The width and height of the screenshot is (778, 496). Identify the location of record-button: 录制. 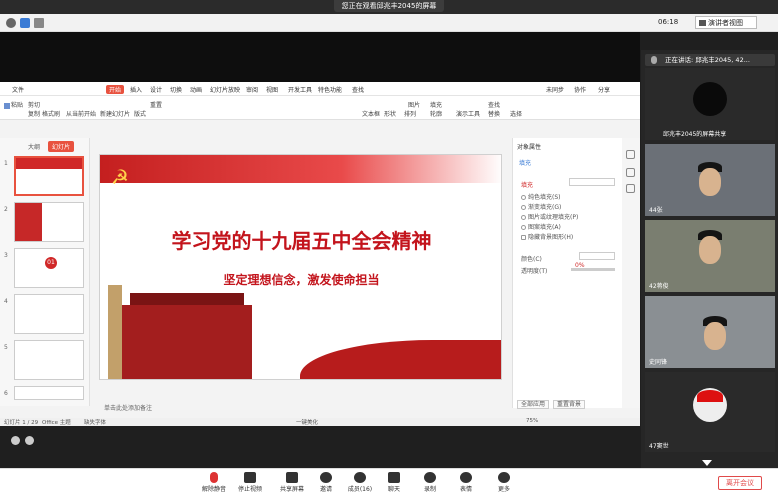
(430, 482).